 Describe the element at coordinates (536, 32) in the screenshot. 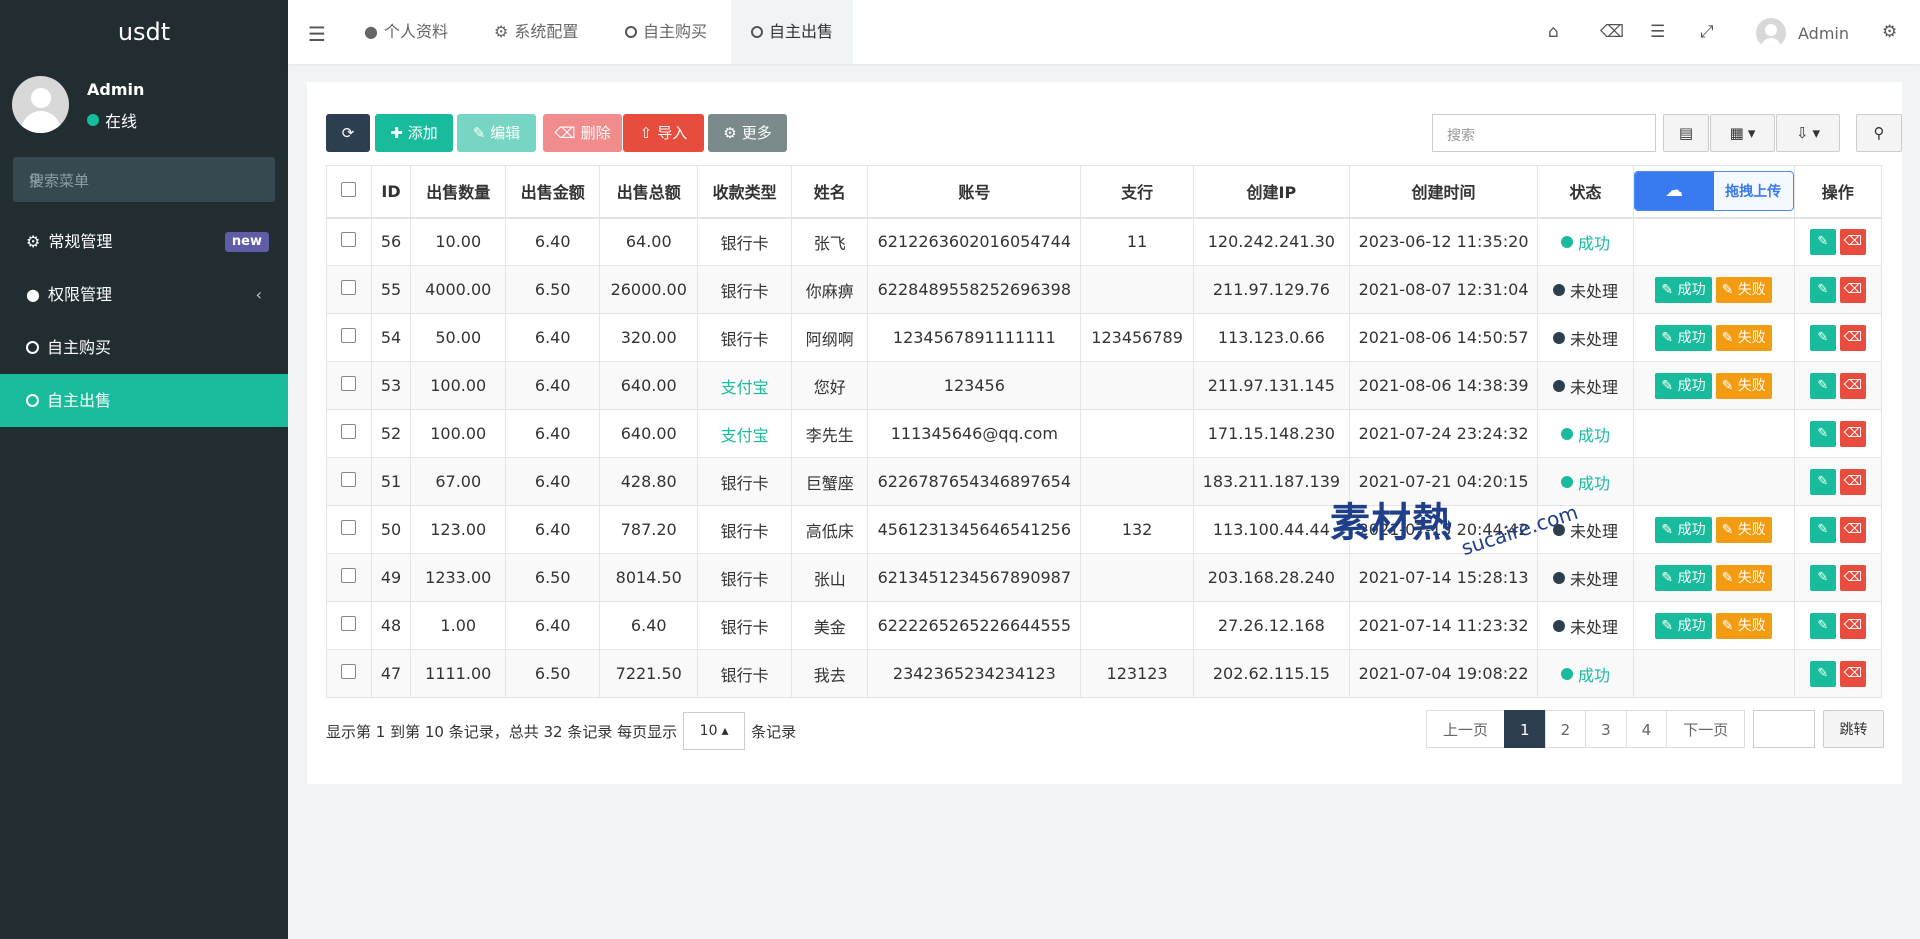

I see `tab-system-config: ⚙ 系统配置` at that location.